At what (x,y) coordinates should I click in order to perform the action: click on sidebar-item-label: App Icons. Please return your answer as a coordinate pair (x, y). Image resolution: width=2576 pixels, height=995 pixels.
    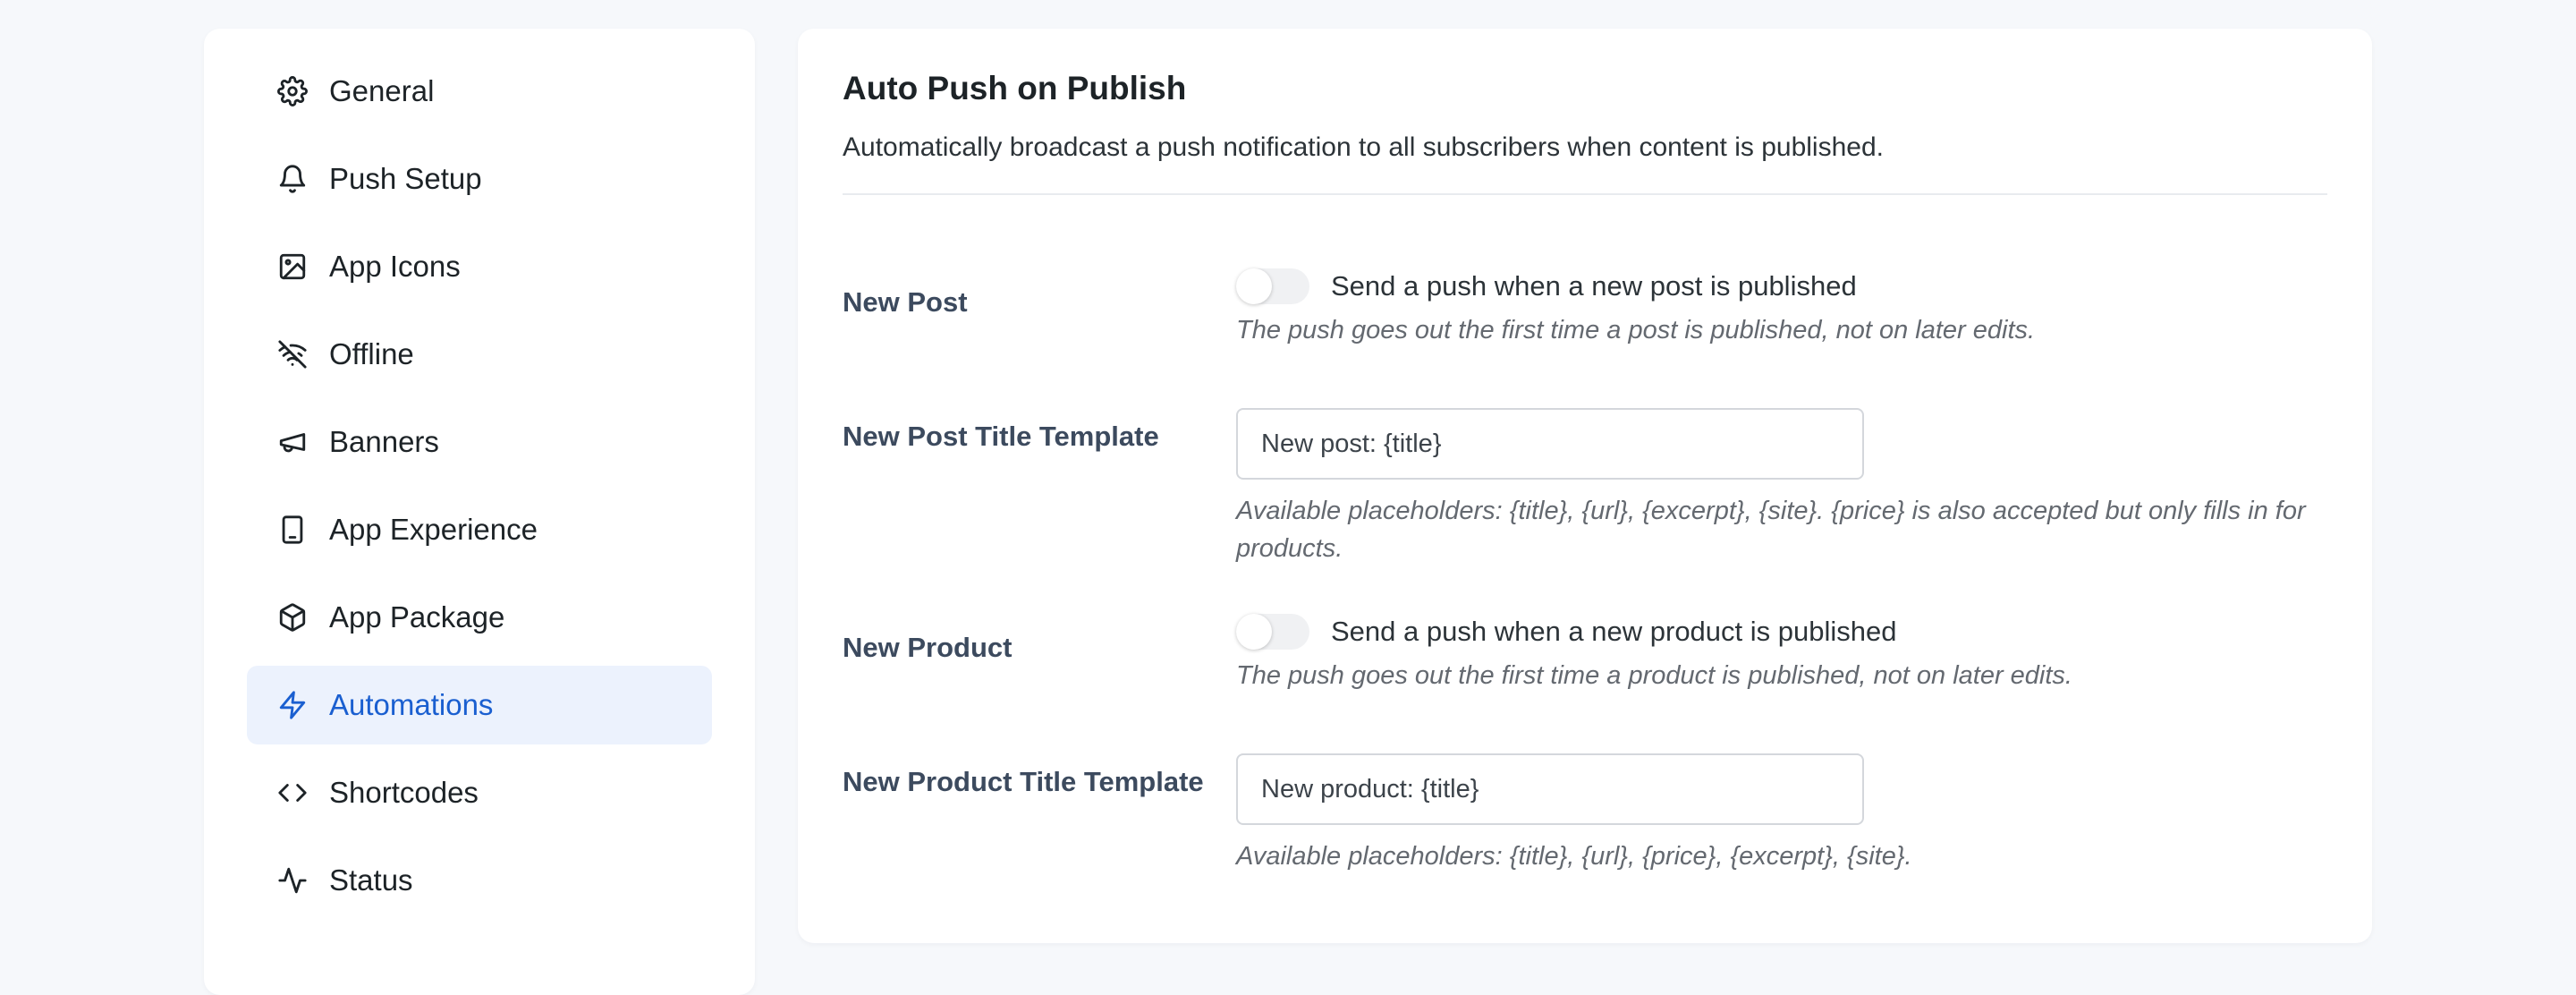
    Looking at the image, I should click on (395, 266).